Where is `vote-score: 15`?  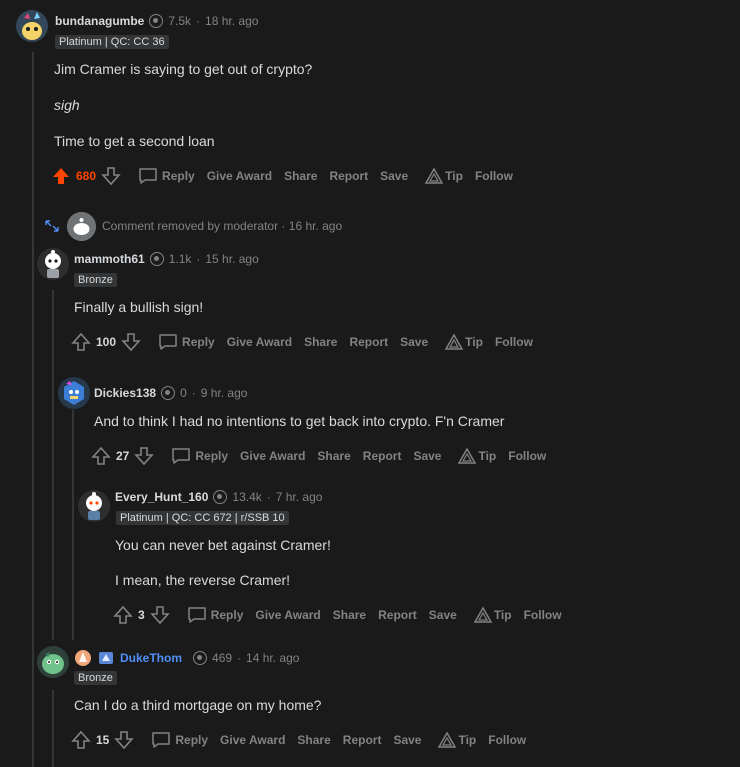 vote-score: 15 is located at coordinates (103, 740).